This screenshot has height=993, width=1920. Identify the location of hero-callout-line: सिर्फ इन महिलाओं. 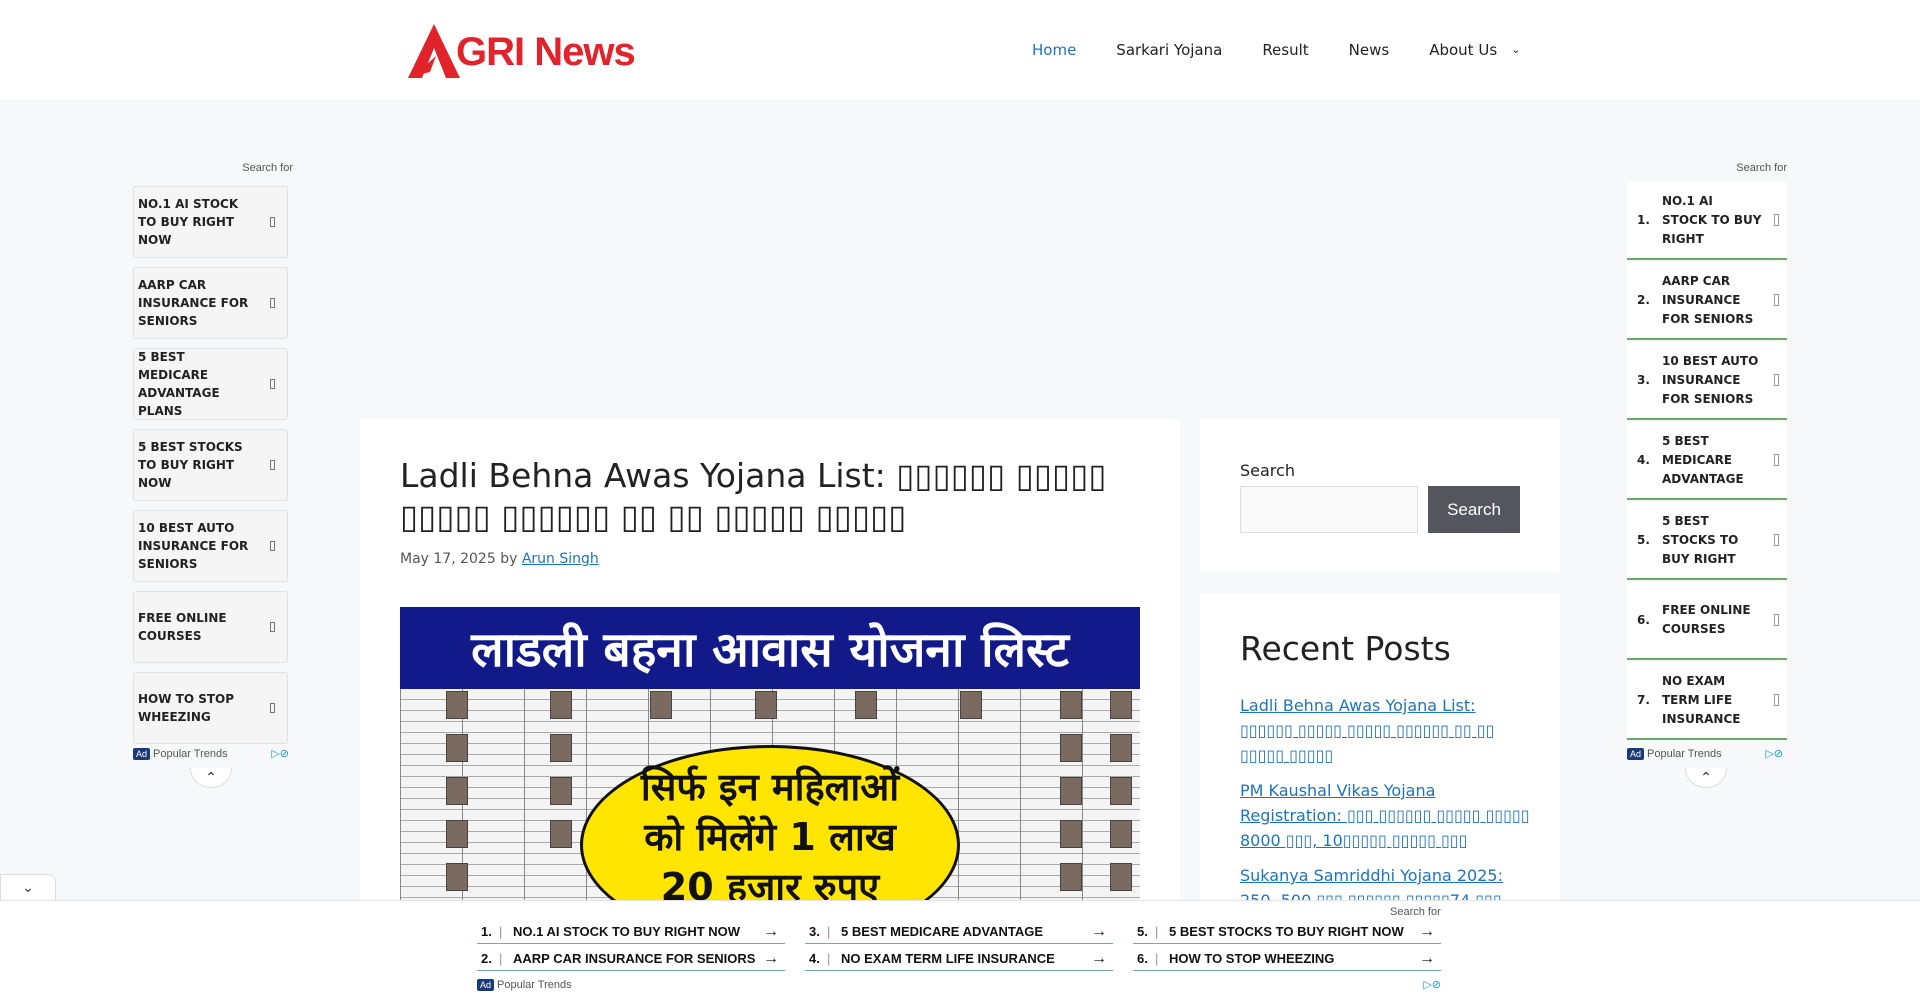
(770, 787).